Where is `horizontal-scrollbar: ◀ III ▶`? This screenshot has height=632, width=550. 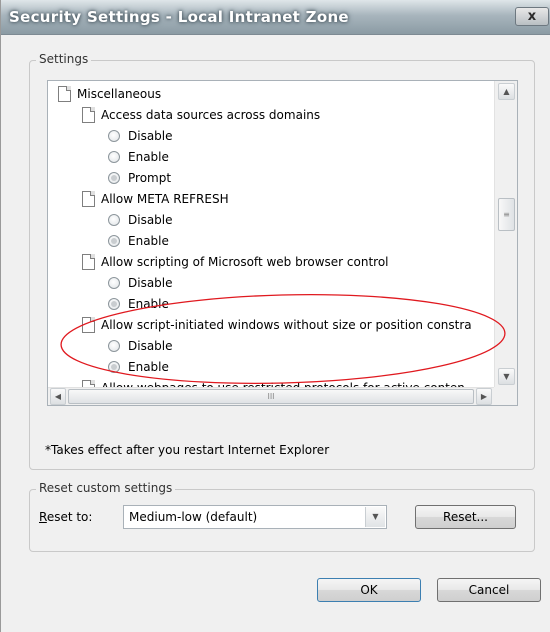
horizontal-scrollbar: ◀ III ▶ is located at coordinates (271, 396).